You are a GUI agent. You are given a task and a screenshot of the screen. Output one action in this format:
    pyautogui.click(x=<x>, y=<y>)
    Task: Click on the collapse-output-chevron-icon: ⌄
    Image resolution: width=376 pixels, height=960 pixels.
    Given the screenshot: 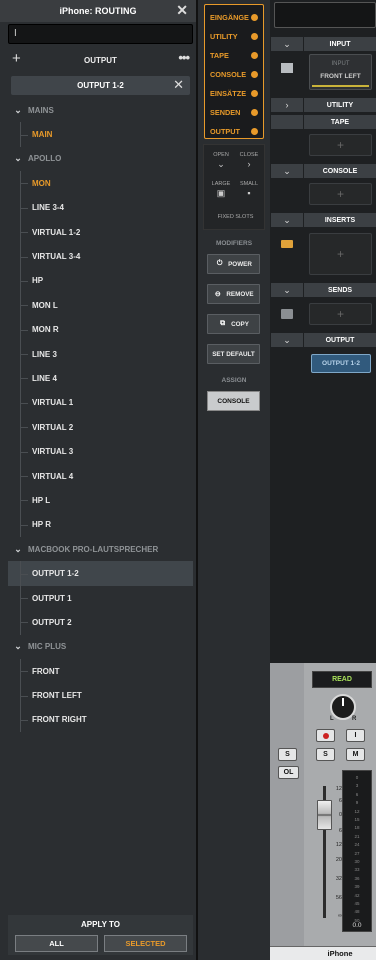 What is the action you would take?
    pyautogui.click(x=287, y=340)
    